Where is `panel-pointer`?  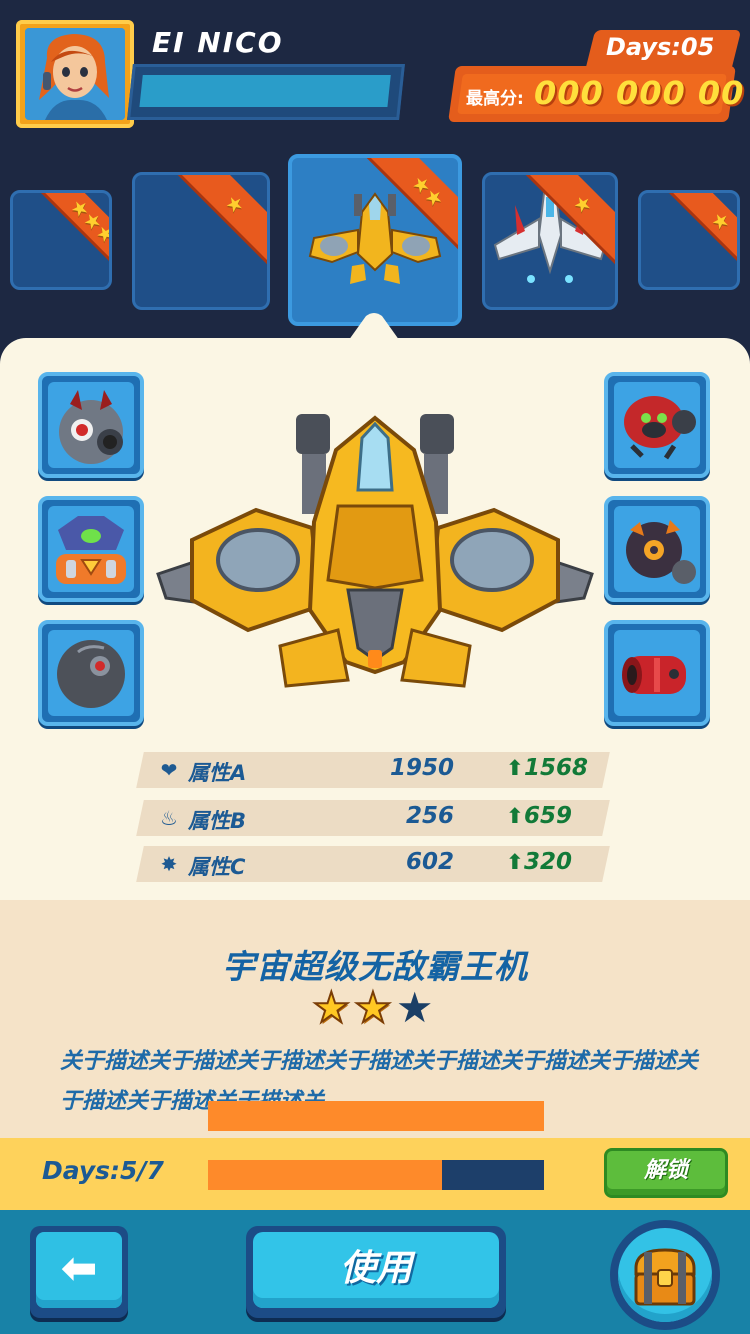 panel-pointer is located at coordinates (374, 342).